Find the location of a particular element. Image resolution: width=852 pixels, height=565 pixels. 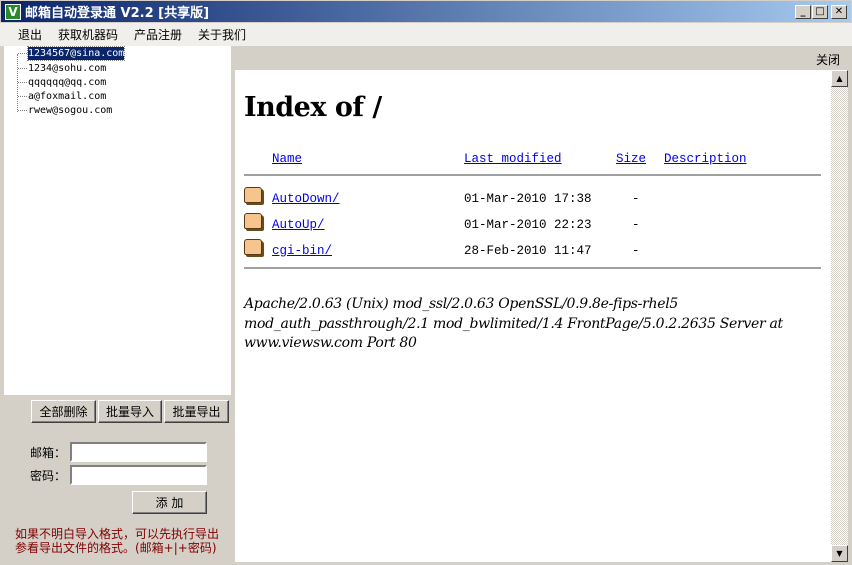

tree-item: rwew@sogou.com is located at coordinates (65, 110).